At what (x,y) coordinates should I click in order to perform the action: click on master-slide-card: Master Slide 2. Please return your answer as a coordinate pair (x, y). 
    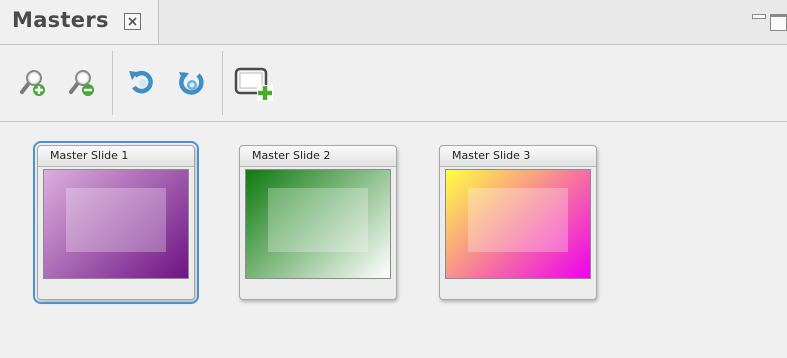
    Looking at the image, I should click on (318, 222).